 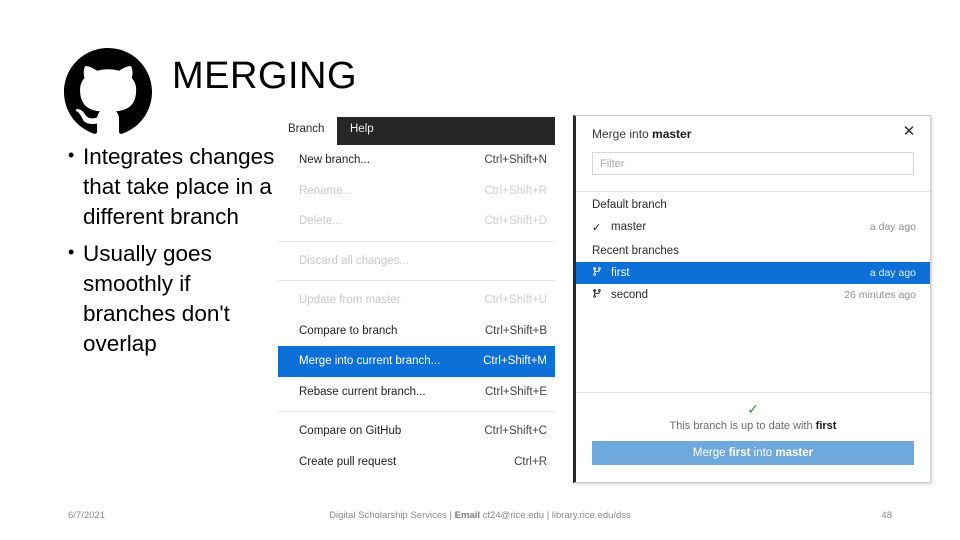 What do you see at coordinates (909, 132) in the screenshot?
I see `close-icon: ✕` at bounding box center [909, 132].